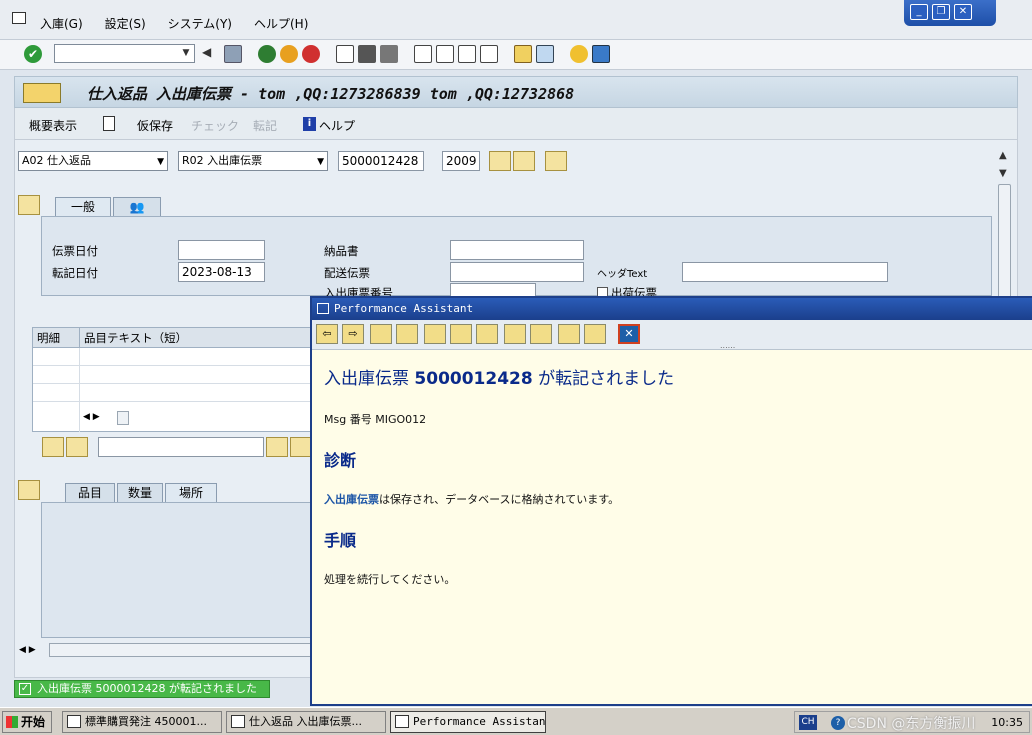  I want to click on tab-location: 場所, so click(191, 493).